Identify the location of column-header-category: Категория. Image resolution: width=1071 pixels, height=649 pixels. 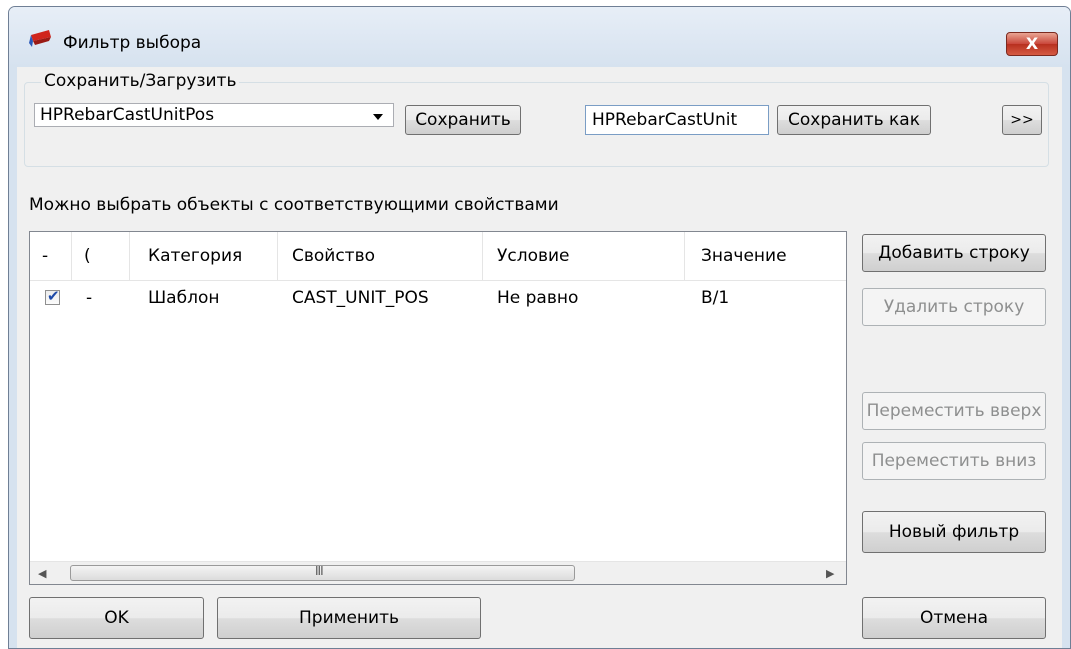
(204, 256).